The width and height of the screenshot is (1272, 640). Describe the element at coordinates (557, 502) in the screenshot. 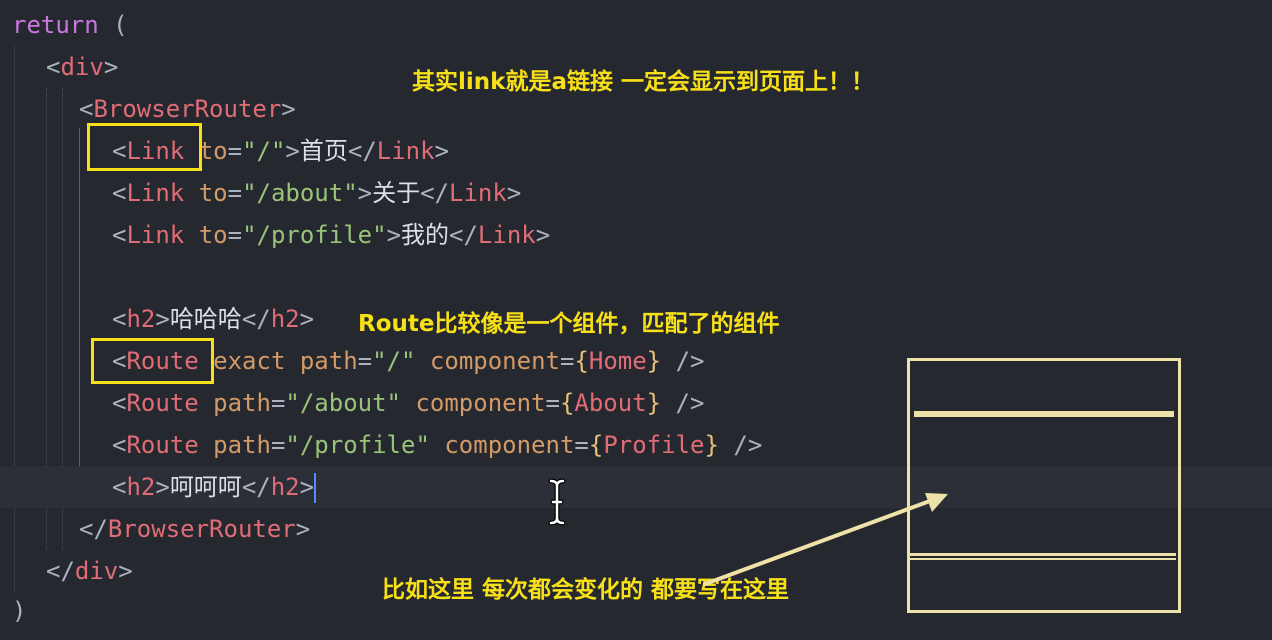

I see `text-cursor-icon` at that location.